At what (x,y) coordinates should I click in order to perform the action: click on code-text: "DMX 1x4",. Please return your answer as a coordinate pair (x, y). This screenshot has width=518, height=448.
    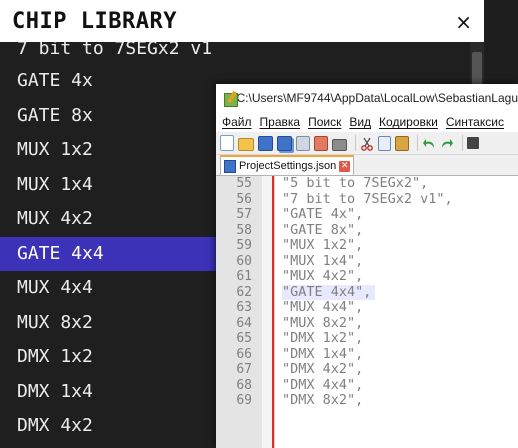
    Looking at the image, I should click on (323, 353).